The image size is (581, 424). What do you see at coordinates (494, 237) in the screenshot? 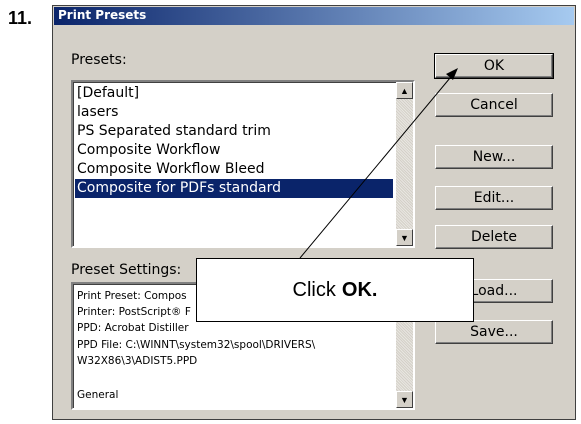
I see `delete-button: Delete` at bounding box center [494, 237].